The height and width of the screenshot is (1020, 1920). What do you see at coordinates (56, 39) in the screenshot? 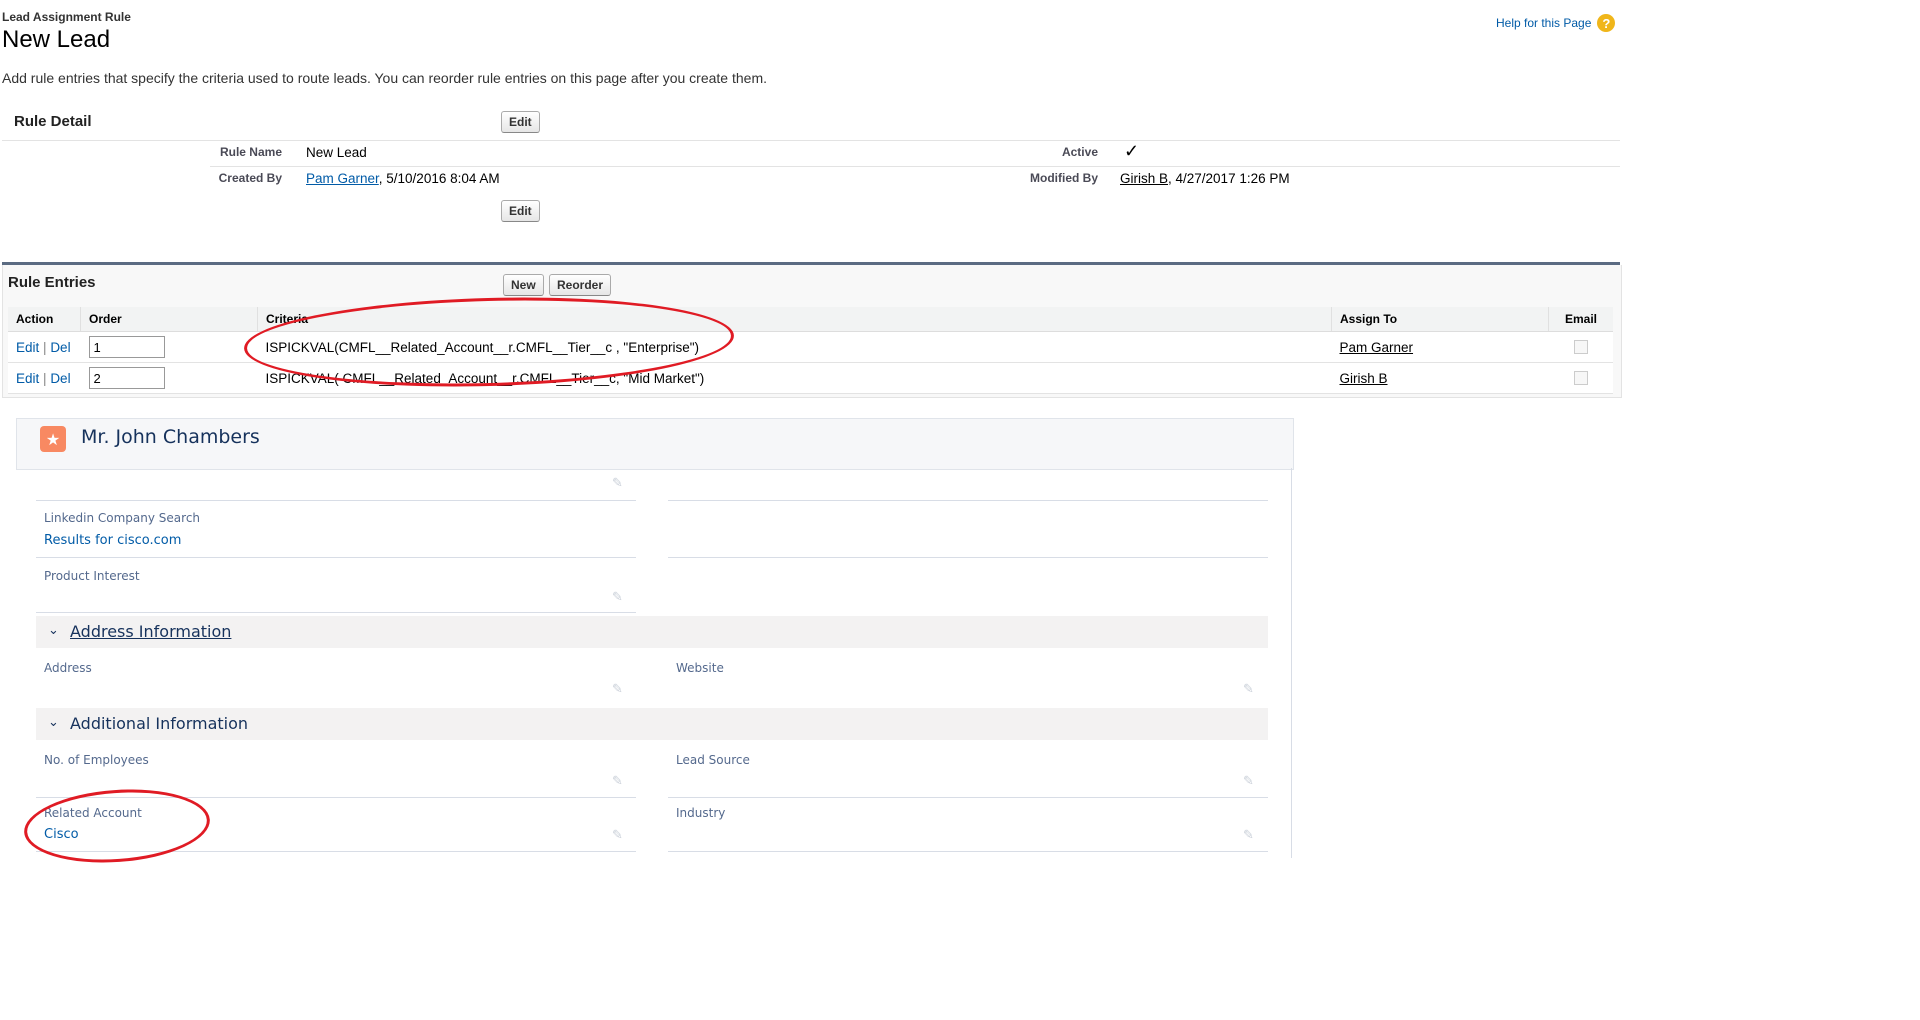
I see `page-title: New Lead` at bounding box center [56, 39].